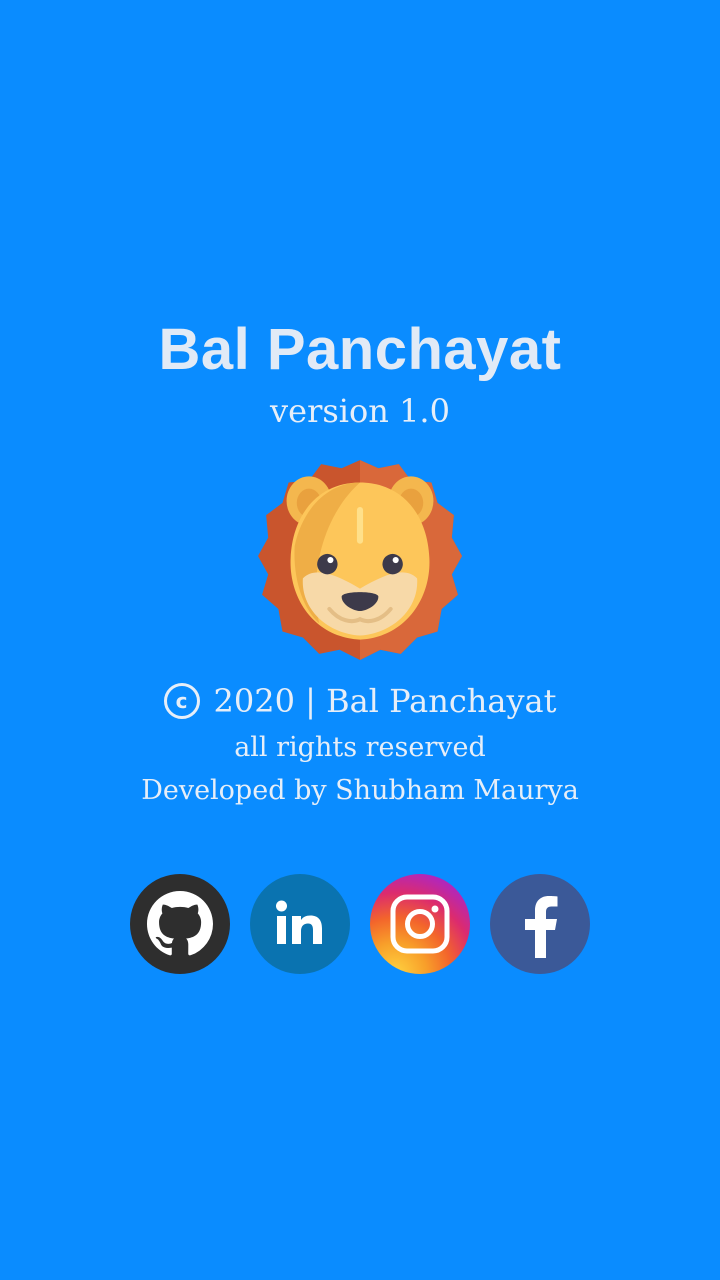 The width and height of the screenshot is (720, 1280). What do you see at coordinates (181, 701) in the screenshot?
I see `copyright-icon: c` at bounding box center [181, 701].